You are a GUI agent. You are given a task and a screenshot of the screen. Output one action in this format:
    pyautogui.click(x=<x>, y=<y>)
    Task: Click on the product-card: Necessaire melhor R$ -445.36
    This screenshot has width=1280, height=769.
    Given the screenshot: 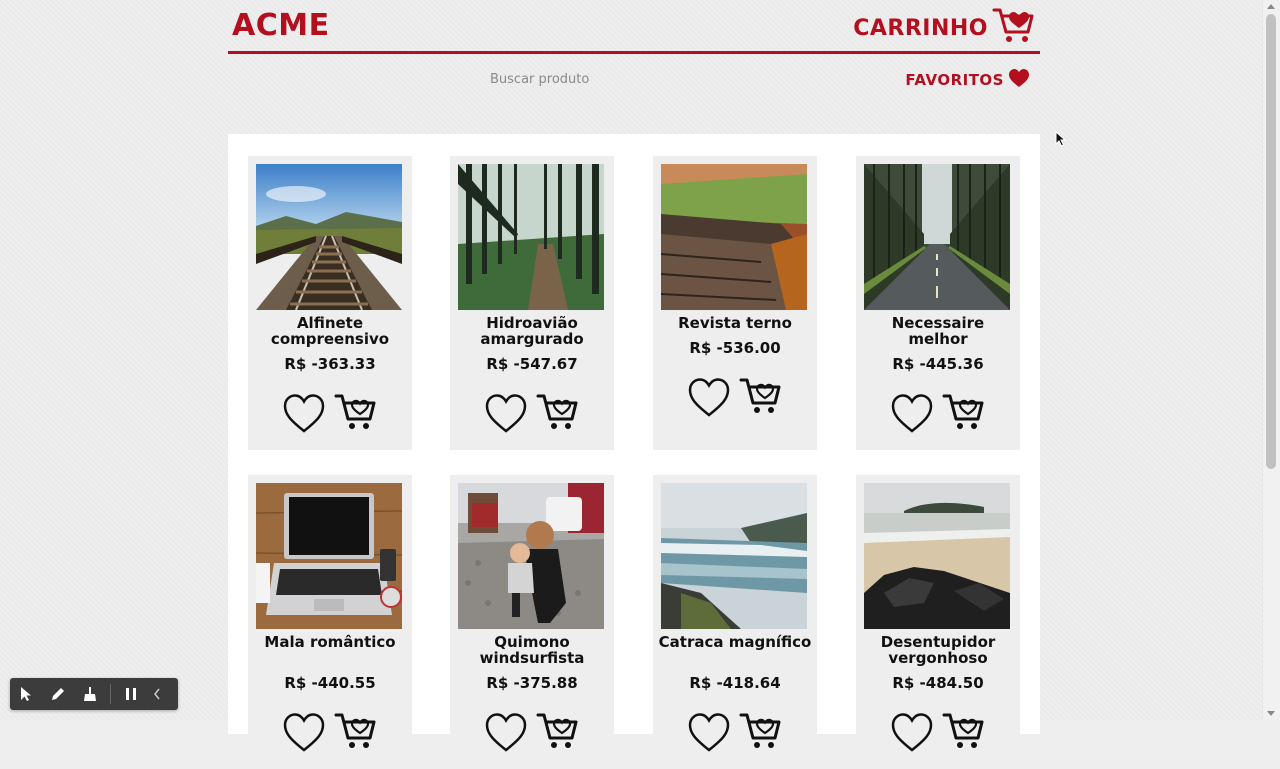 What is the action you would take?
    pyautogui.click(x=938, y=303)
    